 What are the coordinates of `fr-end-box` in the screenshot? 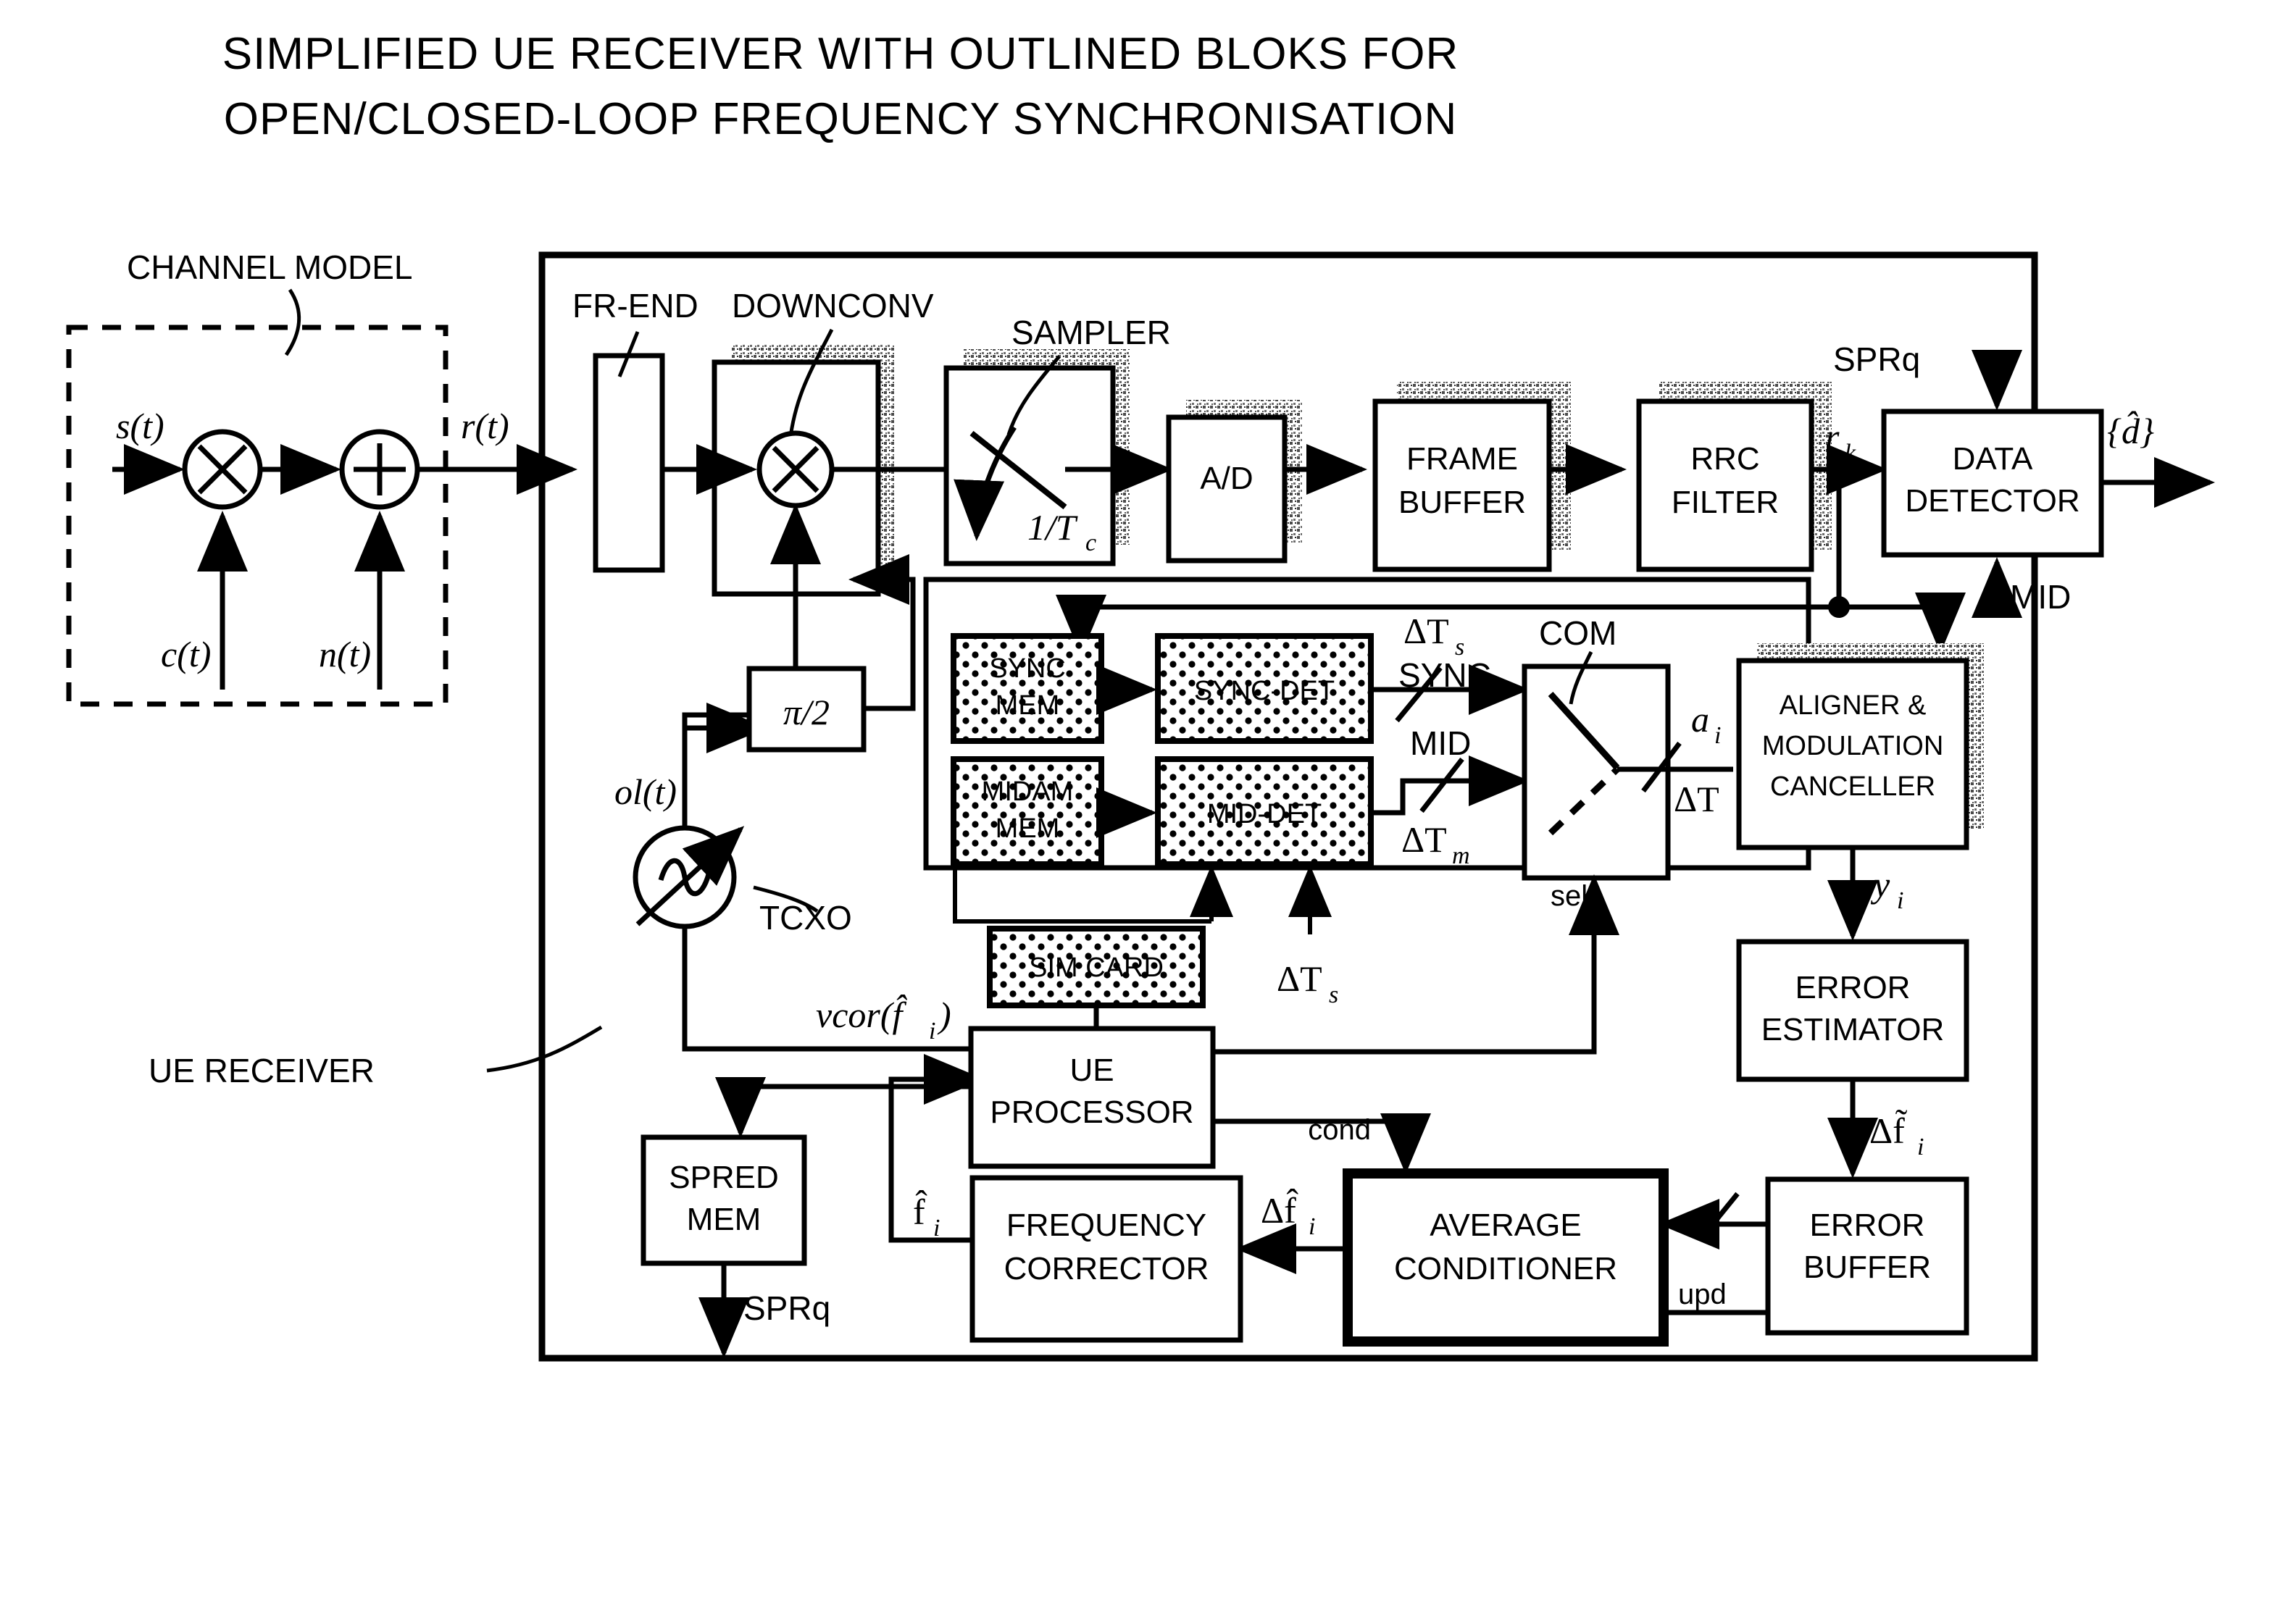 It's located at (629, 463).